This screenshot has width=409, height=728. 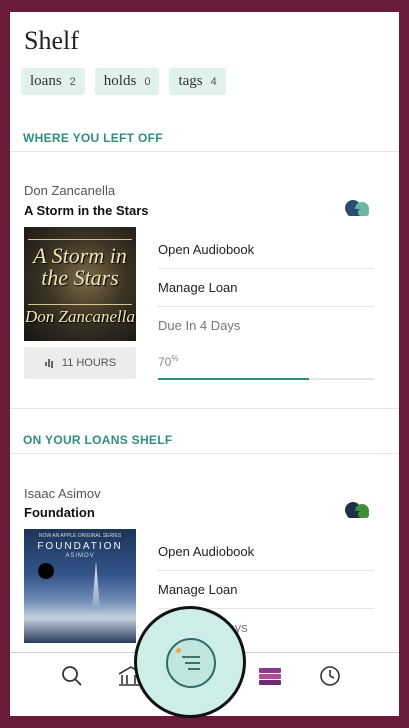 What do you see at coordinates (80, 546) in the screenshot?
I see `cover-title-text: FOUNDATION` at bounding box center [80, 546].